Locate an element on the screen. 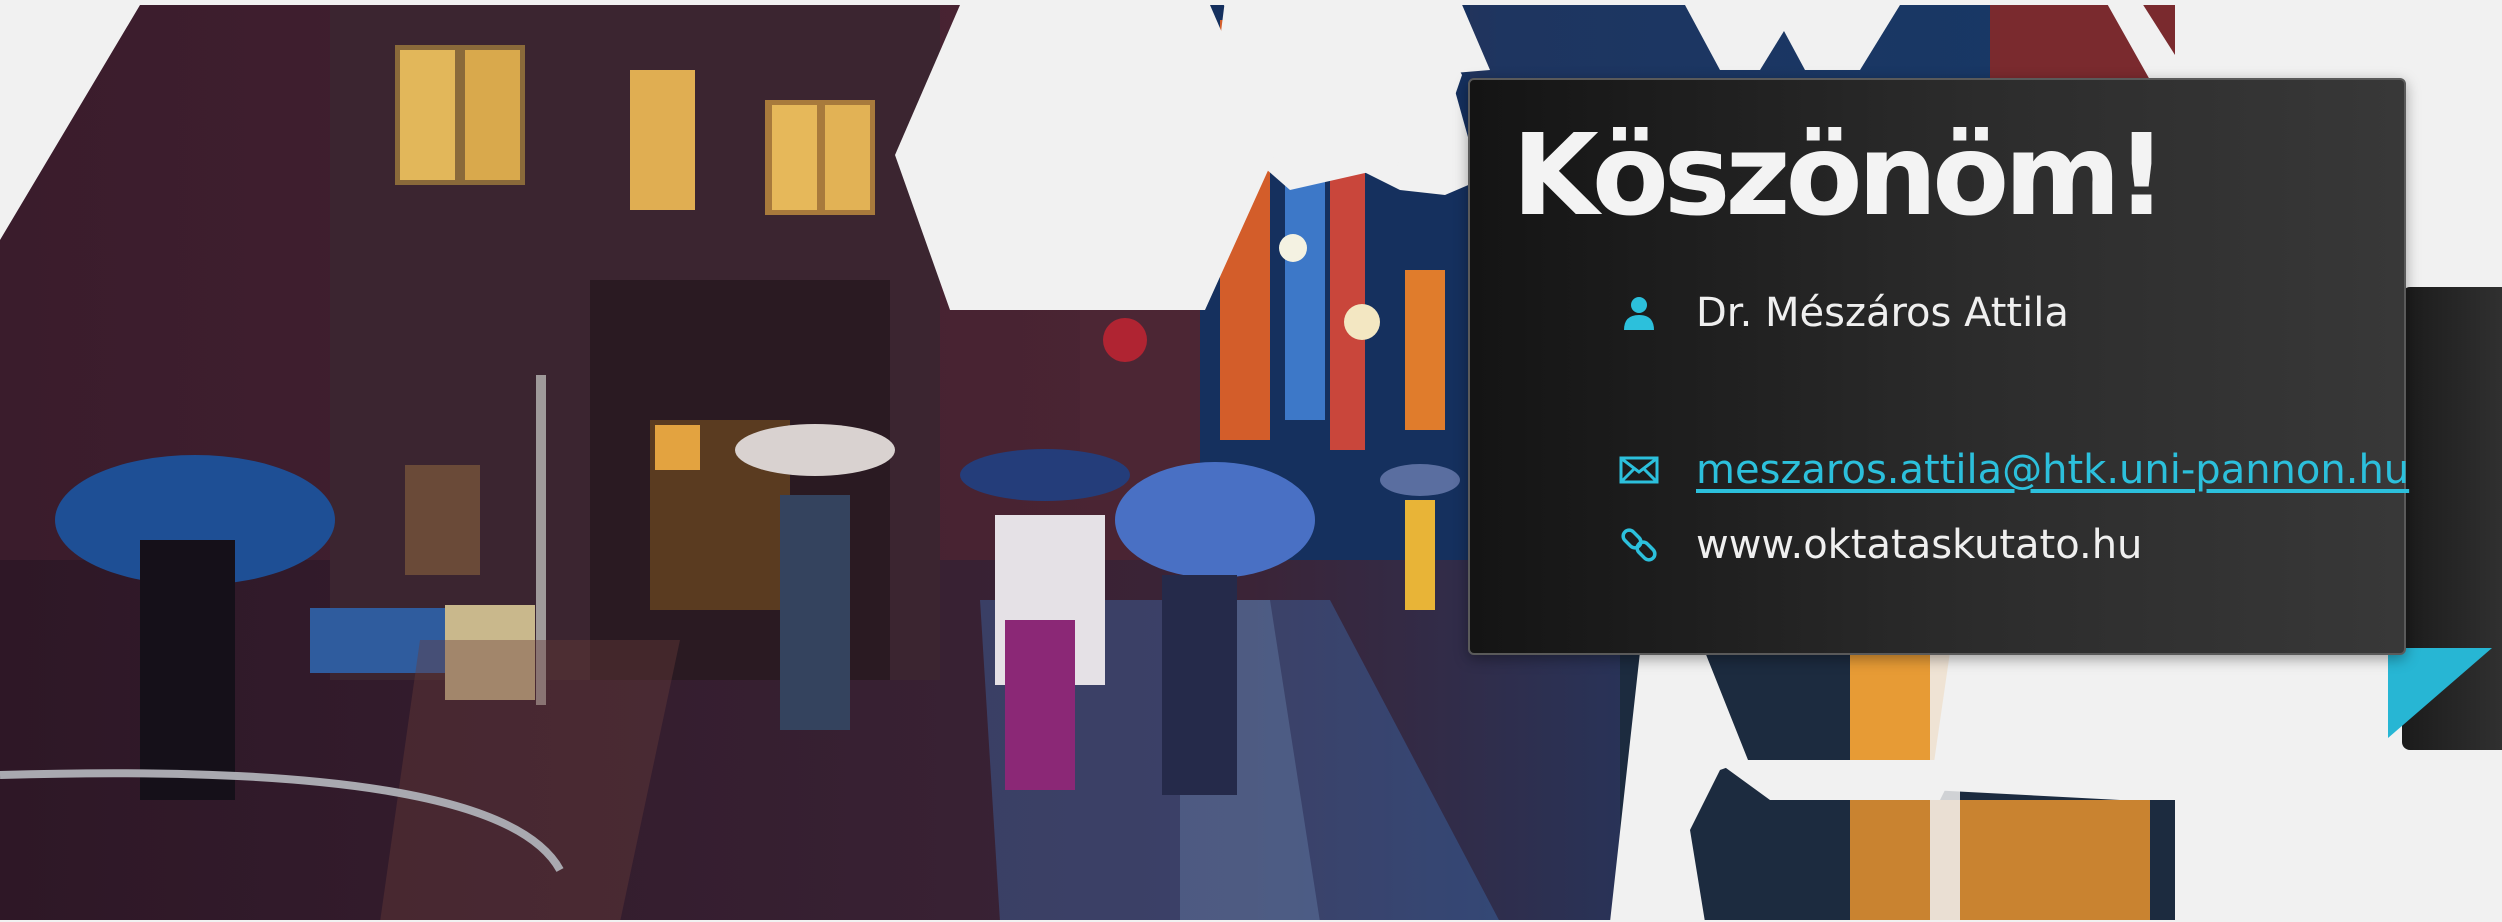 This screenshot has width=2502, height=922. contact-website-row: www.oktataskutato.hu is located at coordinates (1880, 545).